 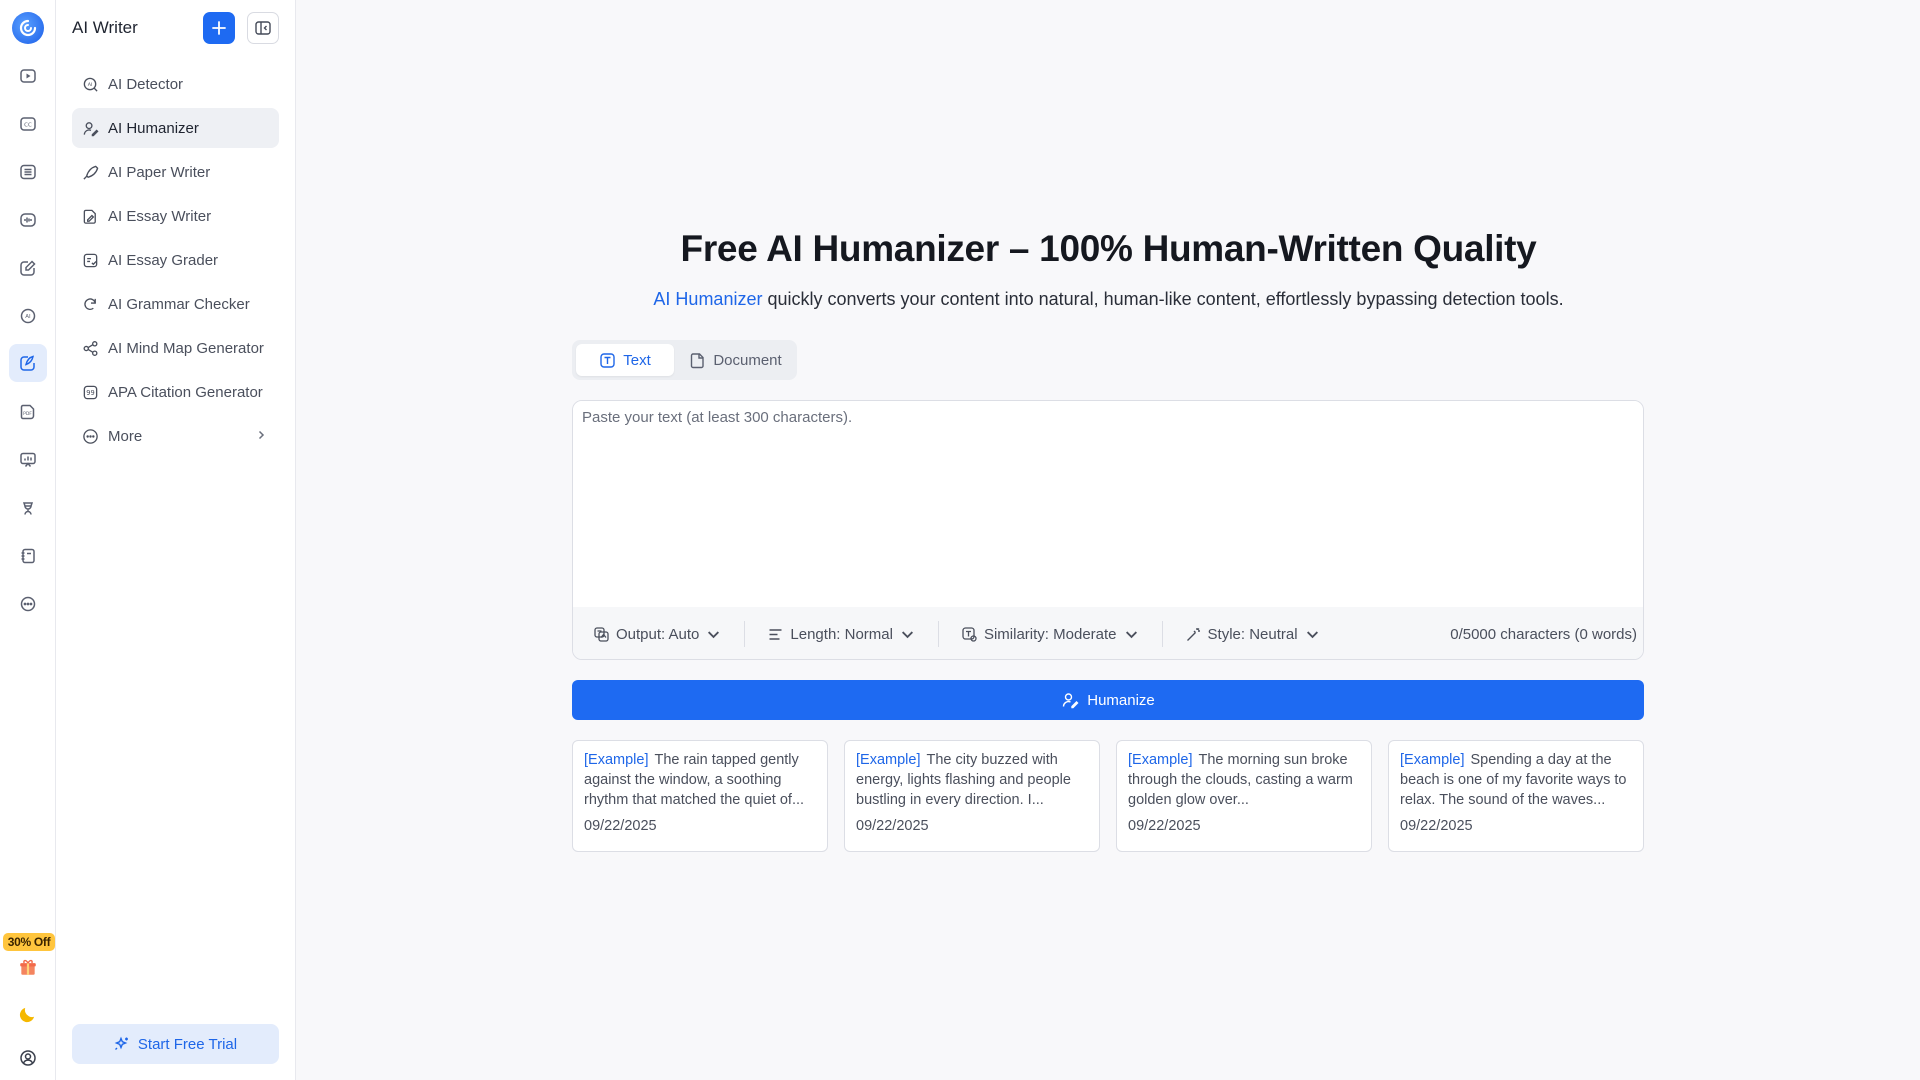 I want to click on tab-text: Text, so click(x=625, y=360).